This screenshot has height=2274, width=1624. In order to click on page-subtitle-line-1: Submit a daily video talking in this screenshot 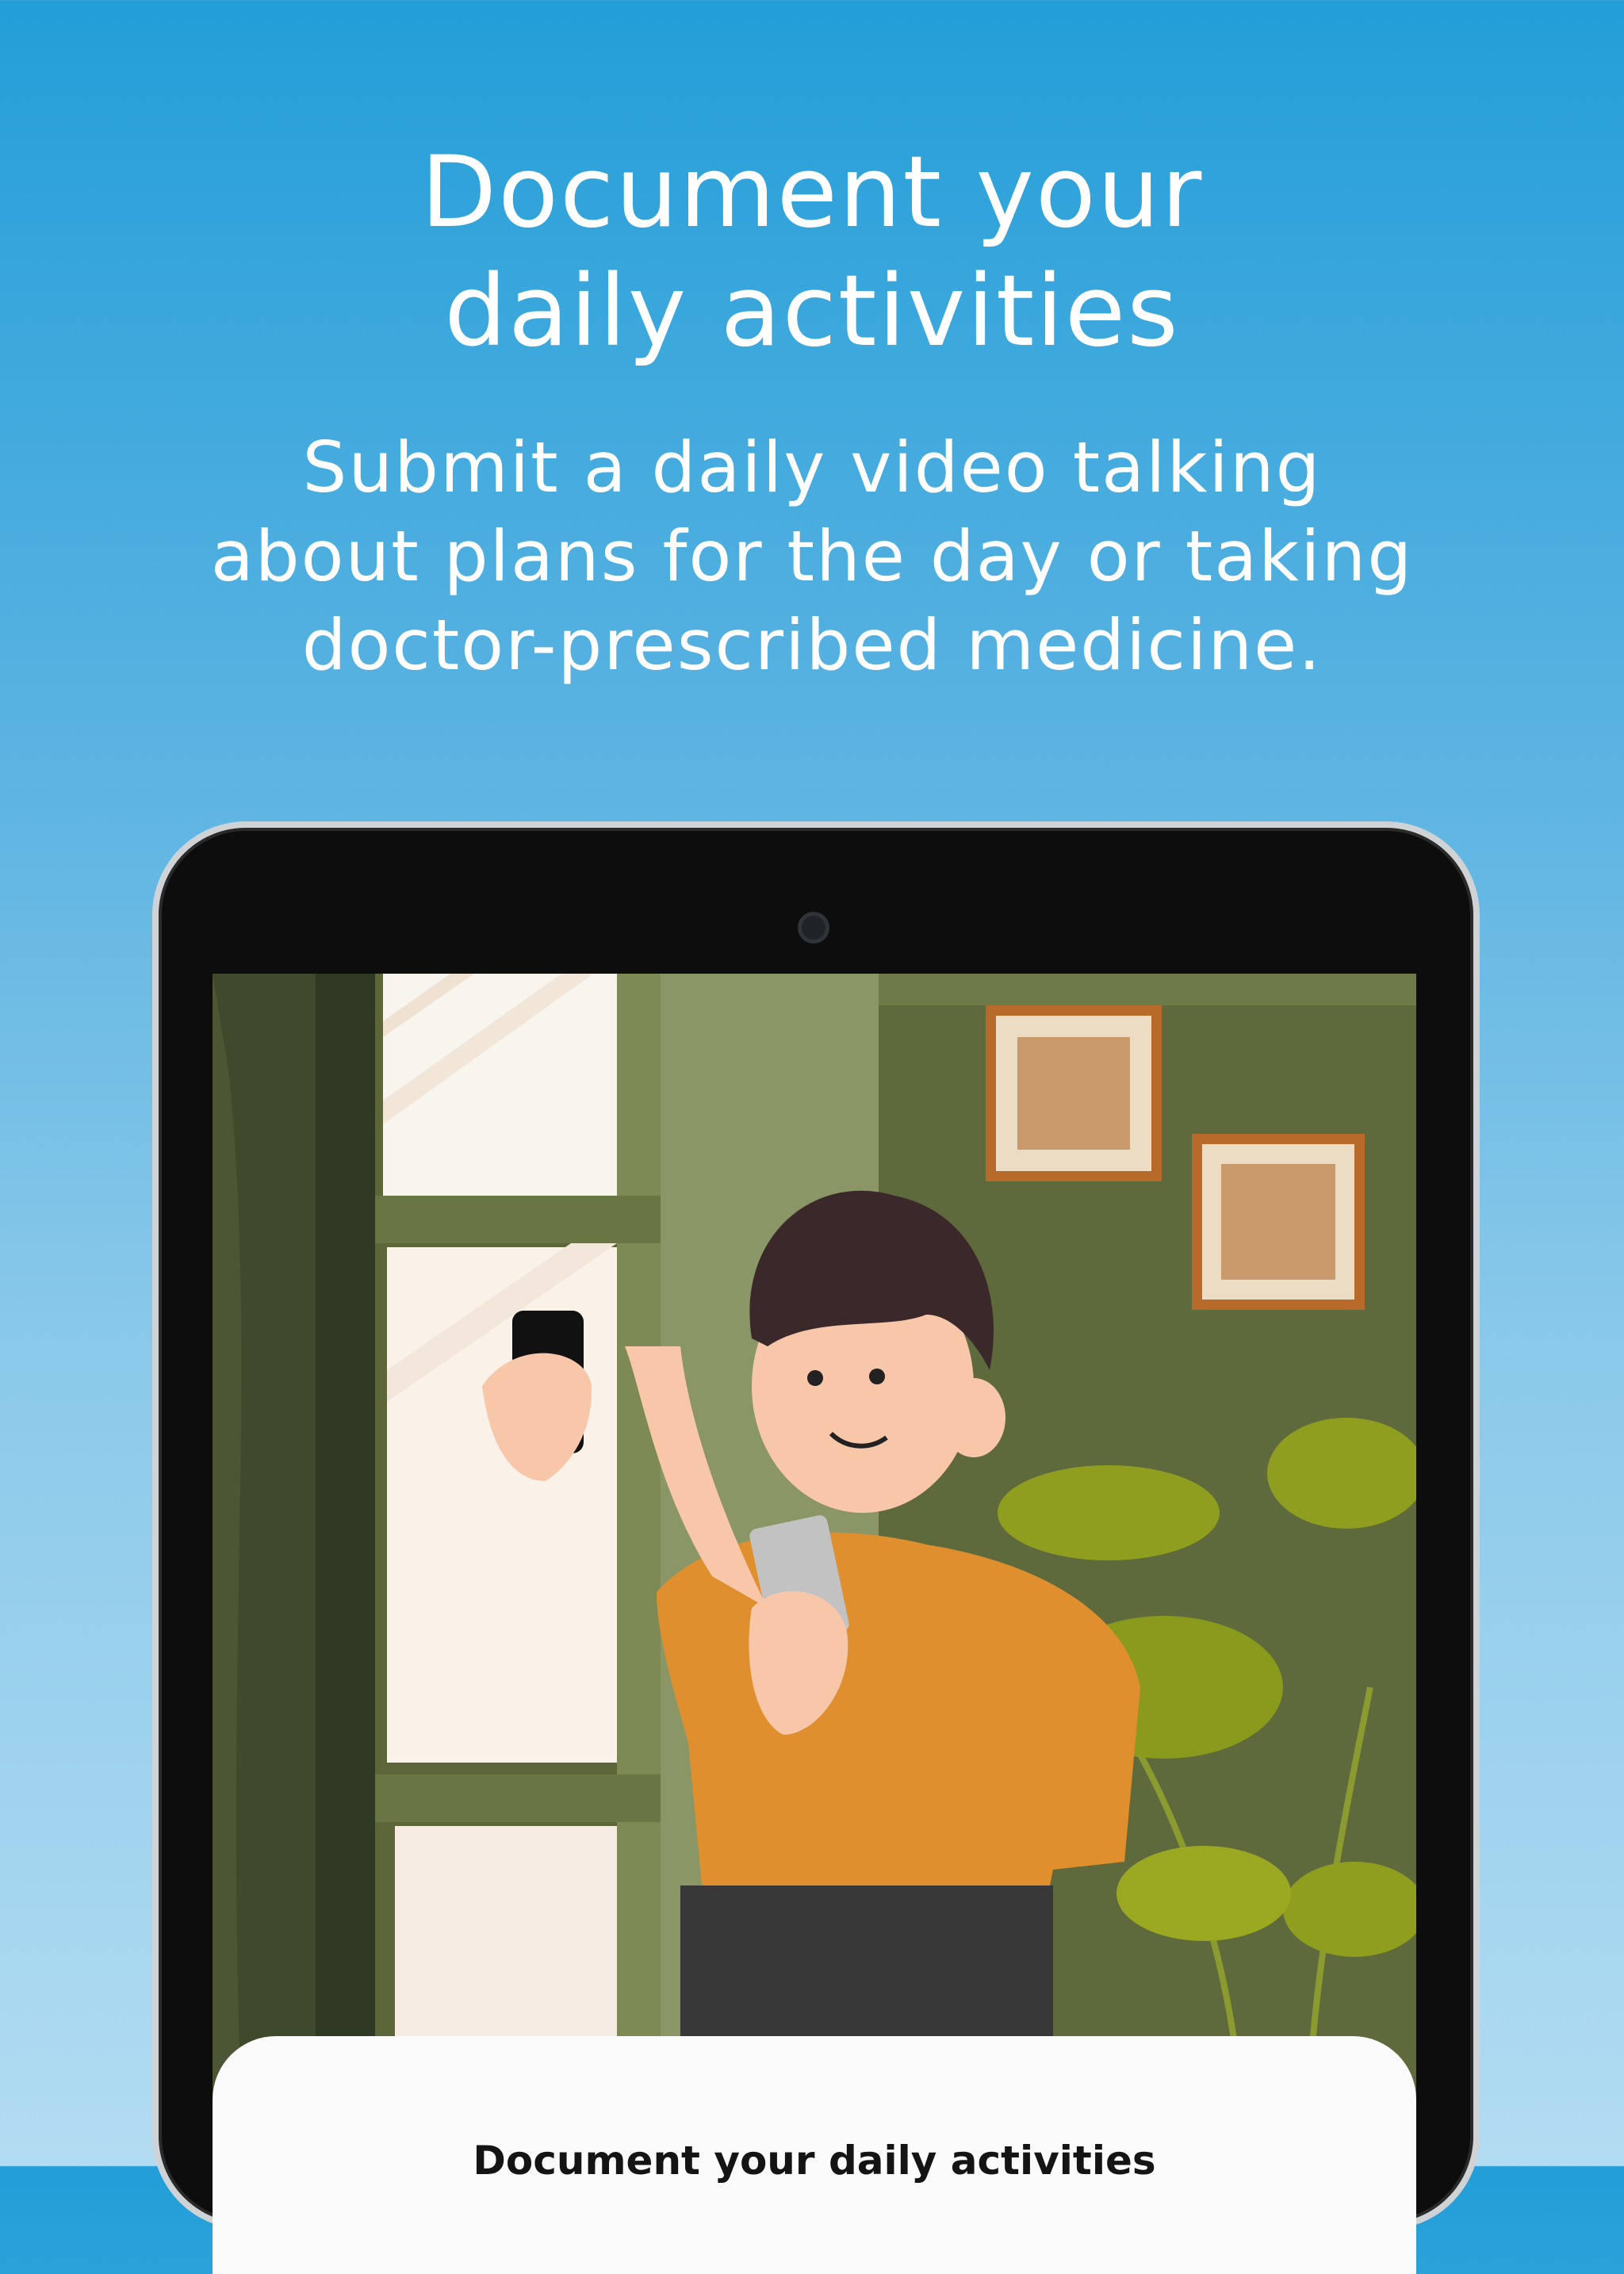, I will do `click(812, 467)`.